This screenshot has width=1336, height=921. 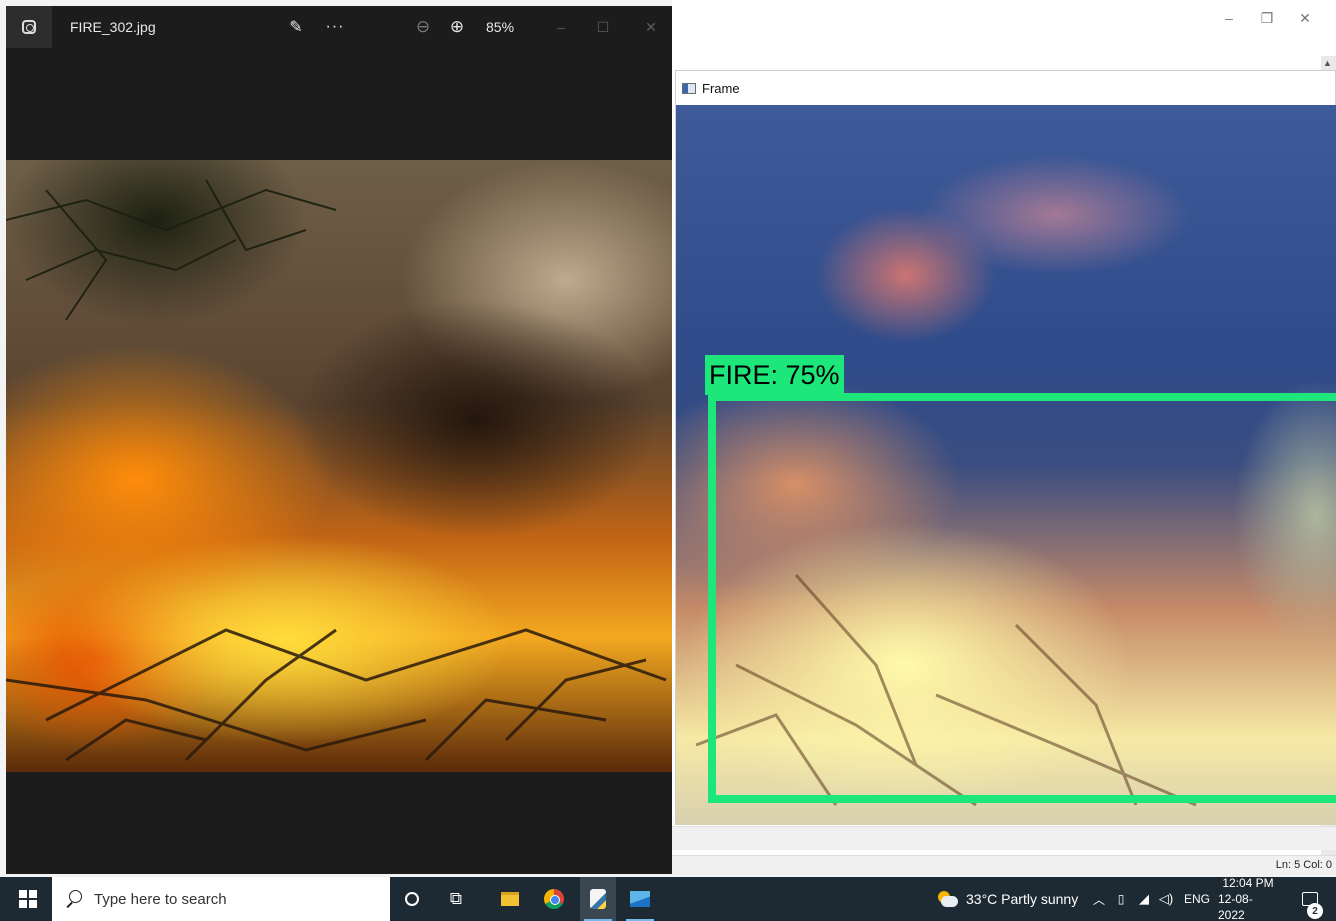 What do you see at coordinates (1022, 899) in the screenshot?
I see `weather-text: 33°C Partly sunny` at bounding box center [1022, 899].